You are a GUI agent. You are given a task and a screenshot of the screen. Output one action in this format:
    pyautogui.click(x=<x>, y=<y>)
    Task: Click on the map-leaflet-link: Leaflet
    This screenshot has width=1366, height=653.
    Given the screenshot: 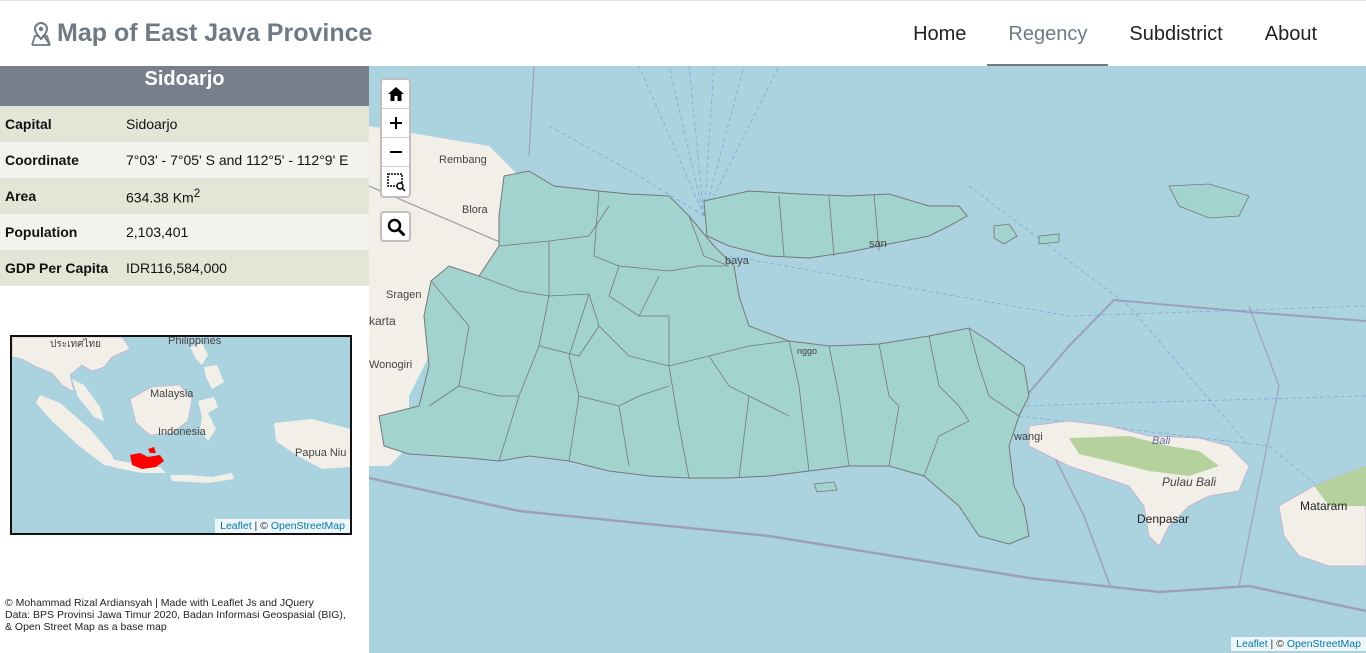 What is the action you would take?
    pyautogui.click(x=1252, y=644)
    